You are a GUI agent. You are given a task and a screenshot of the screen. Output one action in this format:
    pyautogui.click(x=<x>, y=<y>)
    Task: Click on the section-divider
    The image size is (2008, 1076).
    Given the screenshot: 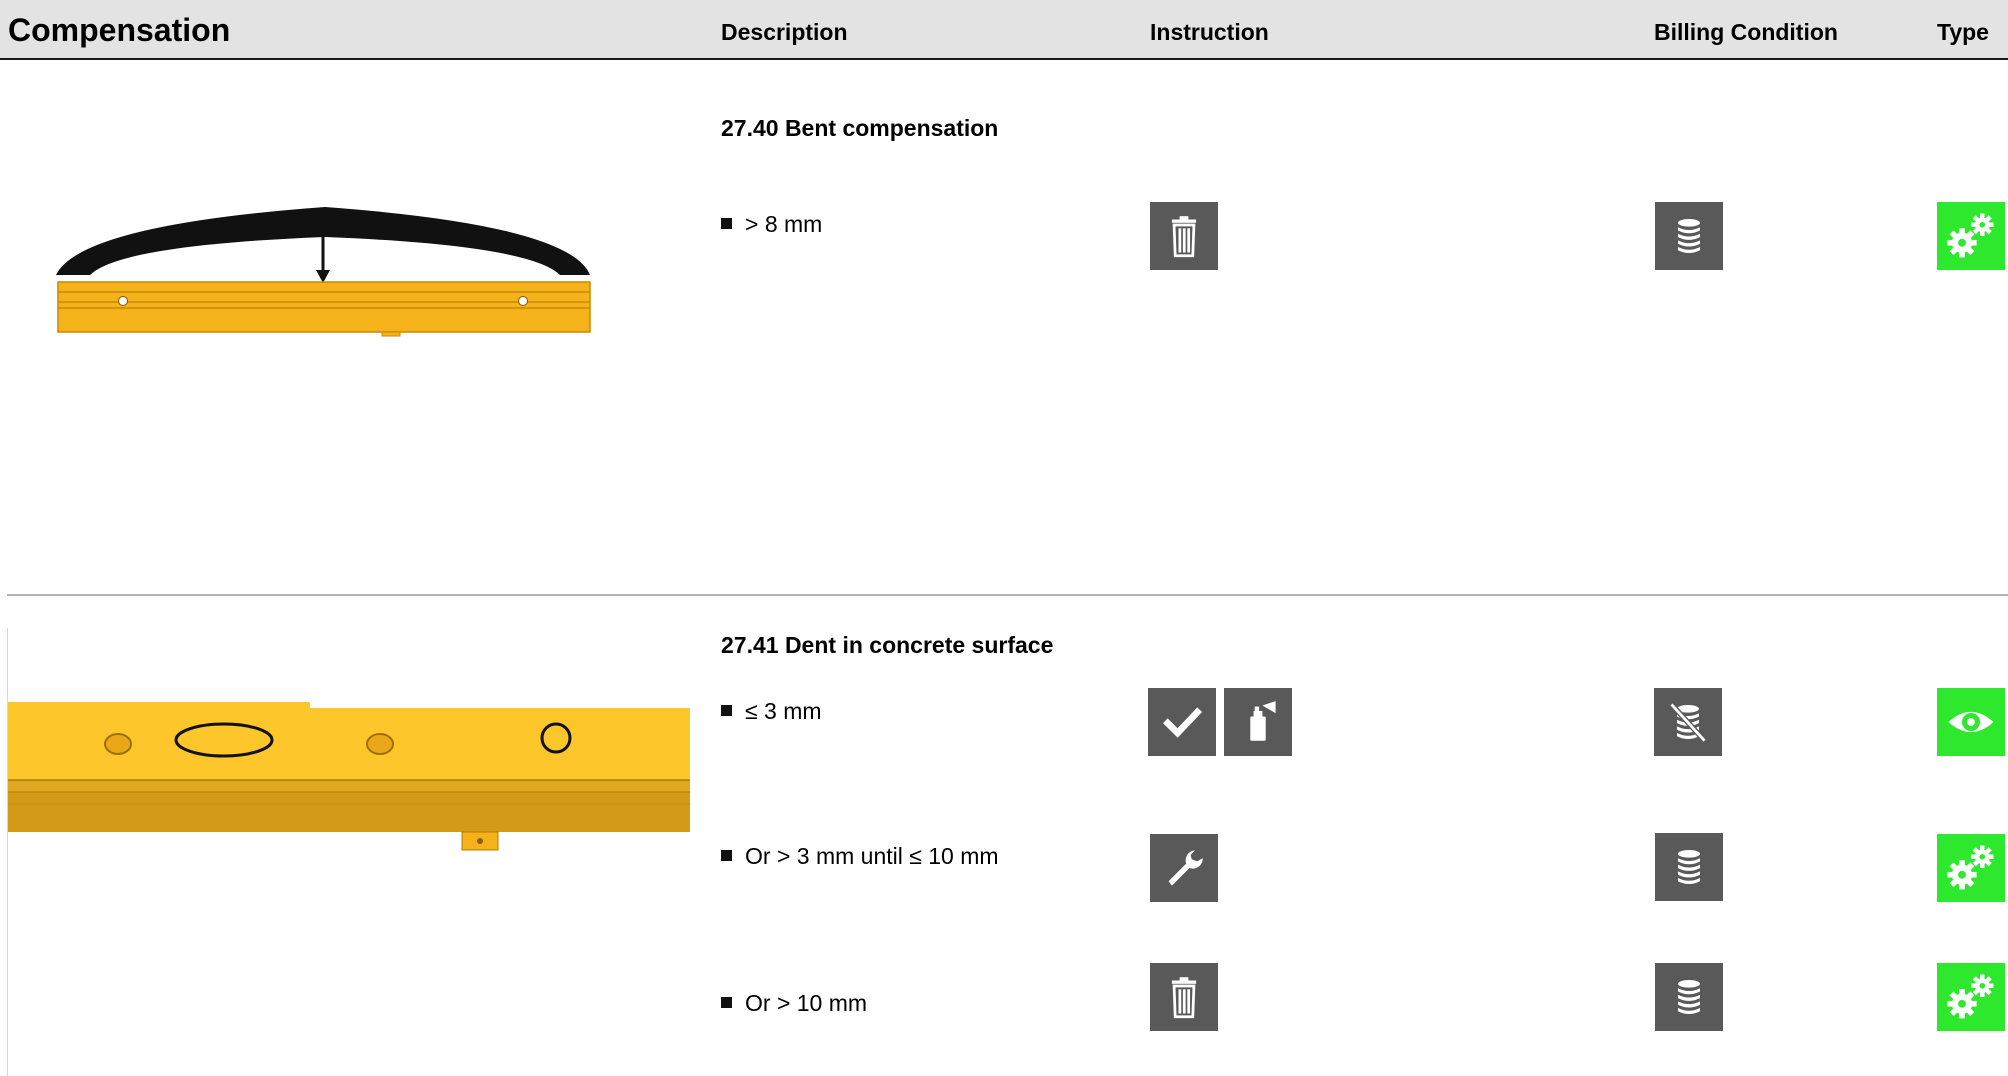 What is the action you would take?
    pyautogui.click(x=1007, y=595)
    